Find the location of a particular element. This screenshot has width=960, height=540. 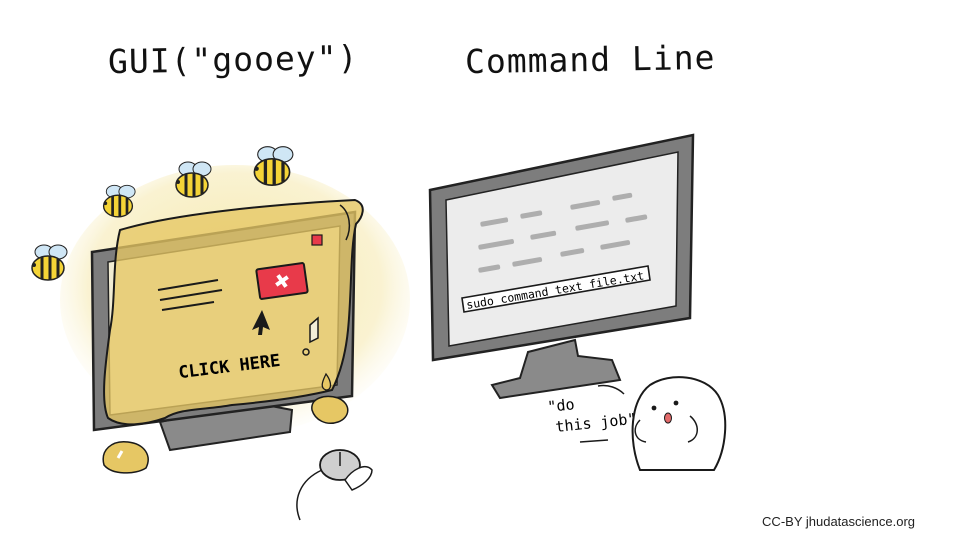

speech-line-1: "do is located at coordinates (561, 405).